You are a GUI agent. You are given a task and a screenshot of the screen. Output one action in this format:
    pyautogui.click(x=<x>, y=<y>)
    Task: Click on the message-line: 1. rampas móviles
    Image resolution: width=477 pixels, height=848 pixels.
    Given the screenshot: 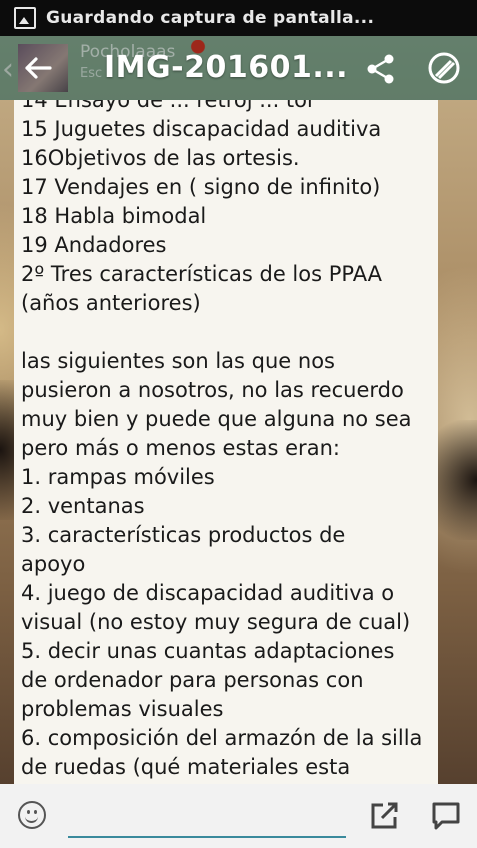 What is the action you would take?
    pyautogui.click(x=118, y=477)
    